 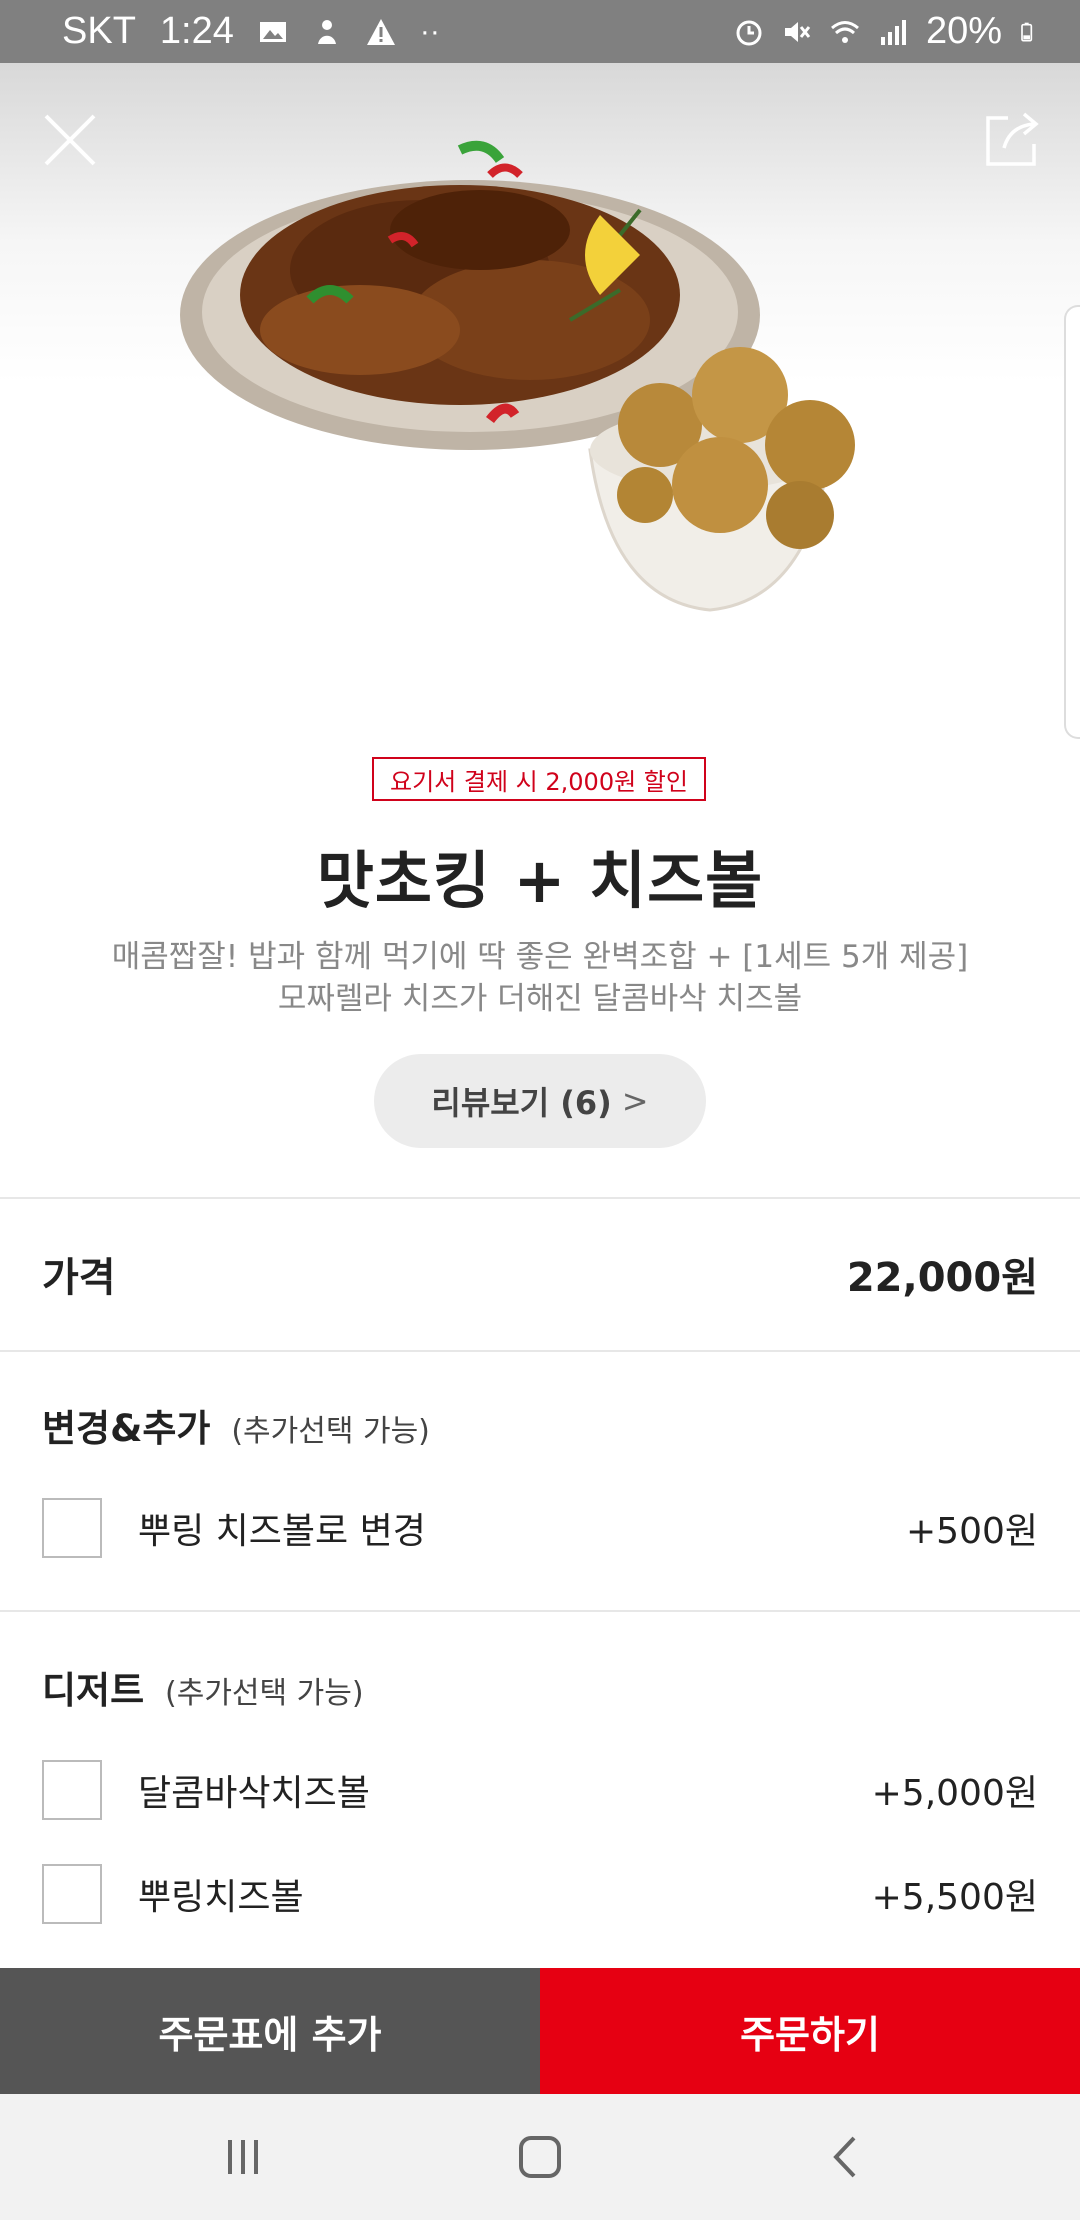 I want to click on wifi-icon, so click(x=844, y=31).